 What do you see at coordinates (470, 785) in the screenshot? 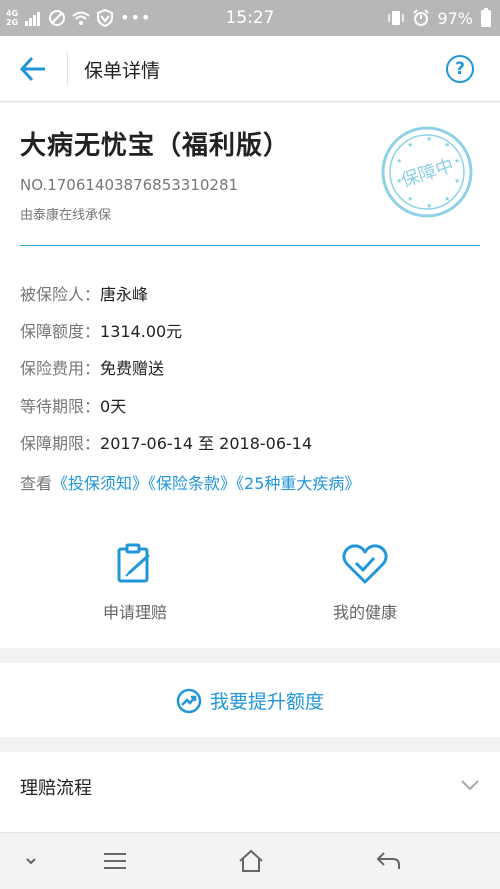
I see `chevron-down-icon` at bounding box center [470, 785].